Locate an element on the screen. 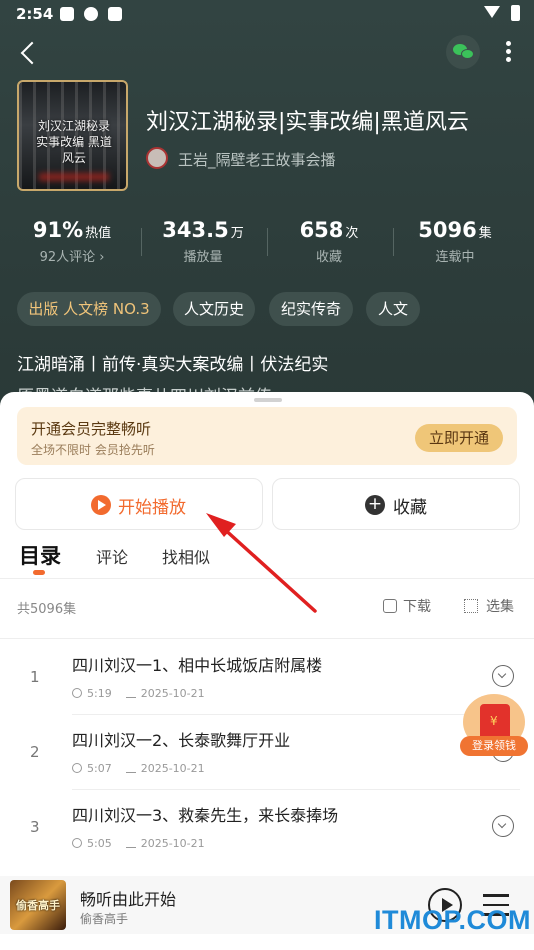 This screenshot has height=950, width=534. episodes-unit: 集 is located at coordinates (485, 233).